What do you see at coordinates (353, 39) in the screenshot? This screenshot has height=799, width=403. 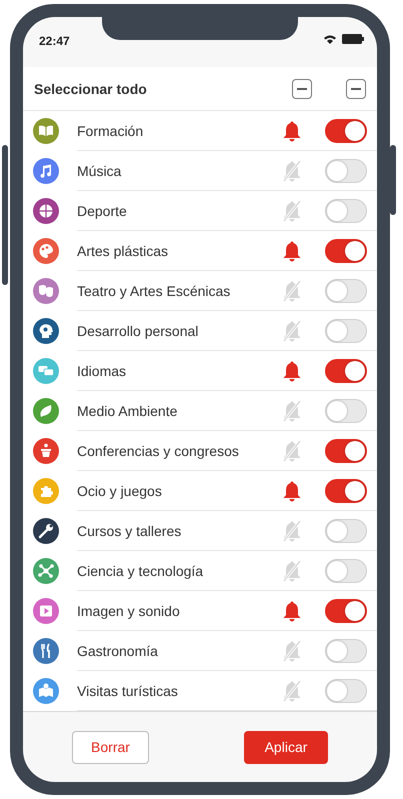 I see `battery-icon` at bounding box center [353, 39].